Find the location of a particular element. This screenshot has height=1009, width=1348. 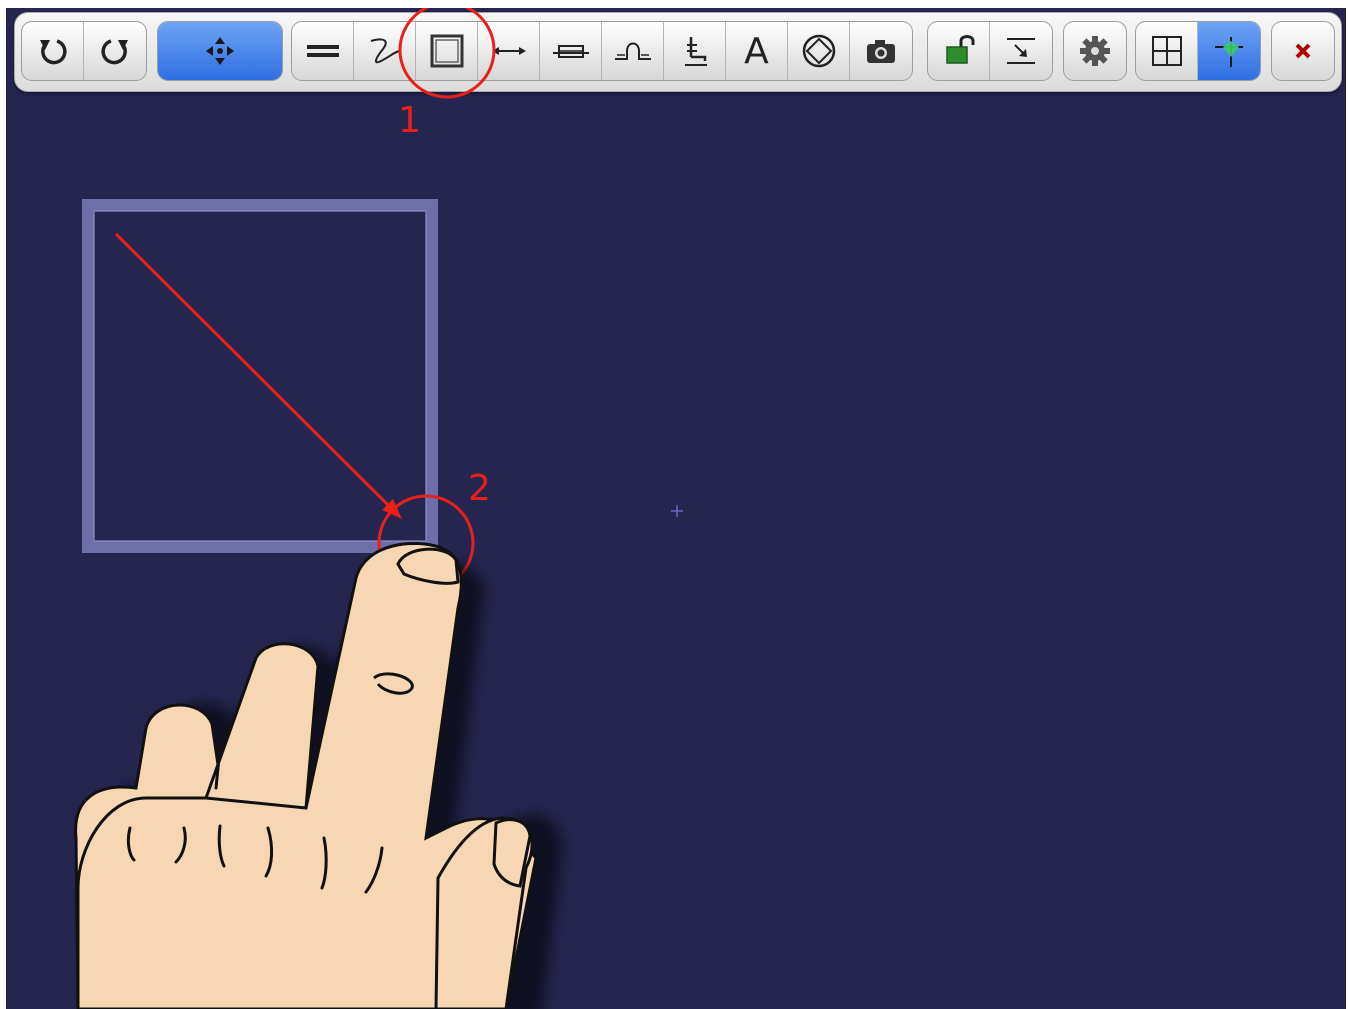

callout-label-2: 2 is located at coordinates (479, 488).